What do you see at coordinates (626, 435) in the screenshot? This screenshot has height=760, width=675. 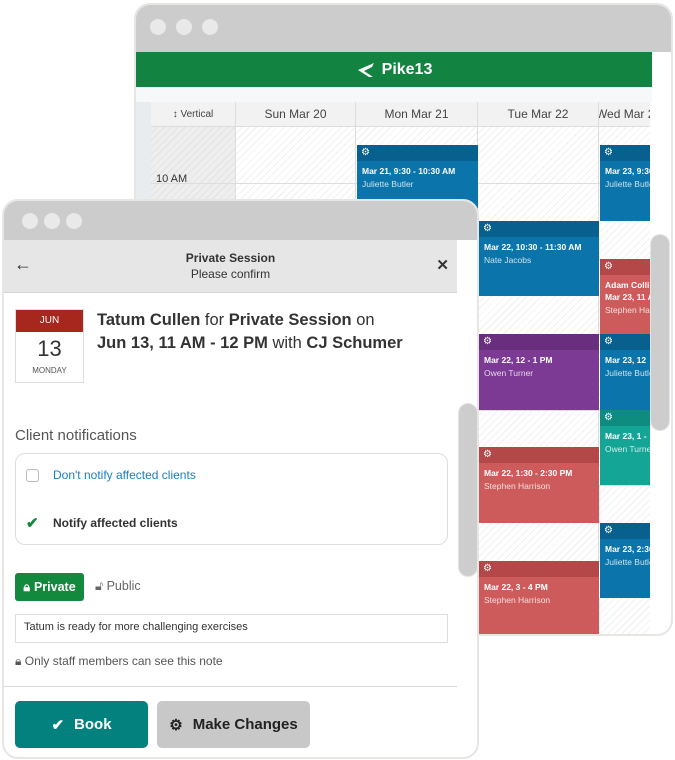 I see `event-time: Mar 23, 1 -` at bounding box center [626, 435].